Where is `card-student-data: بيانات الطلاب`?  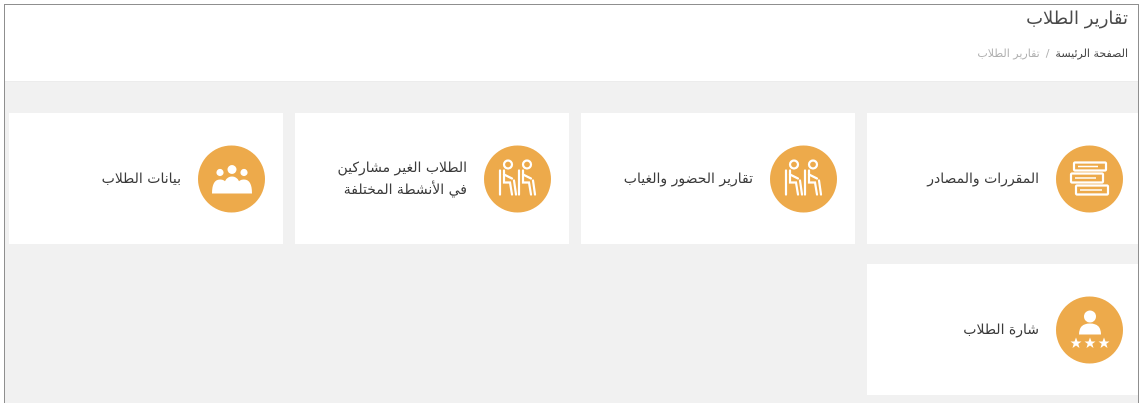
card-student-data: بيانات الطلاب is located at coordinates (146, 178).